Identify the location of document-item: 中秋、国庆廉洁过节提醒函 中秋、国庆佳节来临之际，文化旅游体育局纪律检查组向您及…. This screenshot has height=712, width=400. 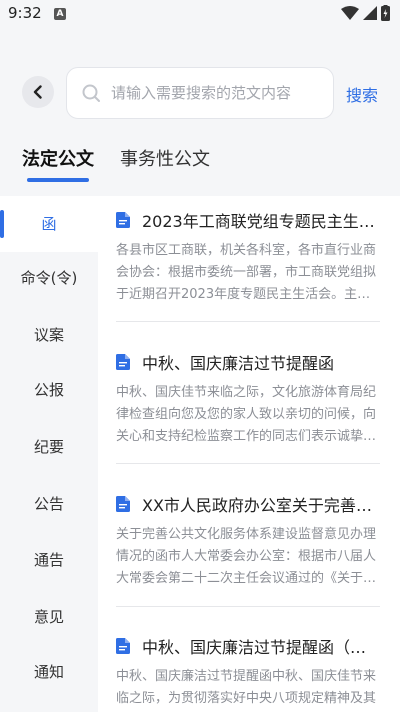
(248, 399).